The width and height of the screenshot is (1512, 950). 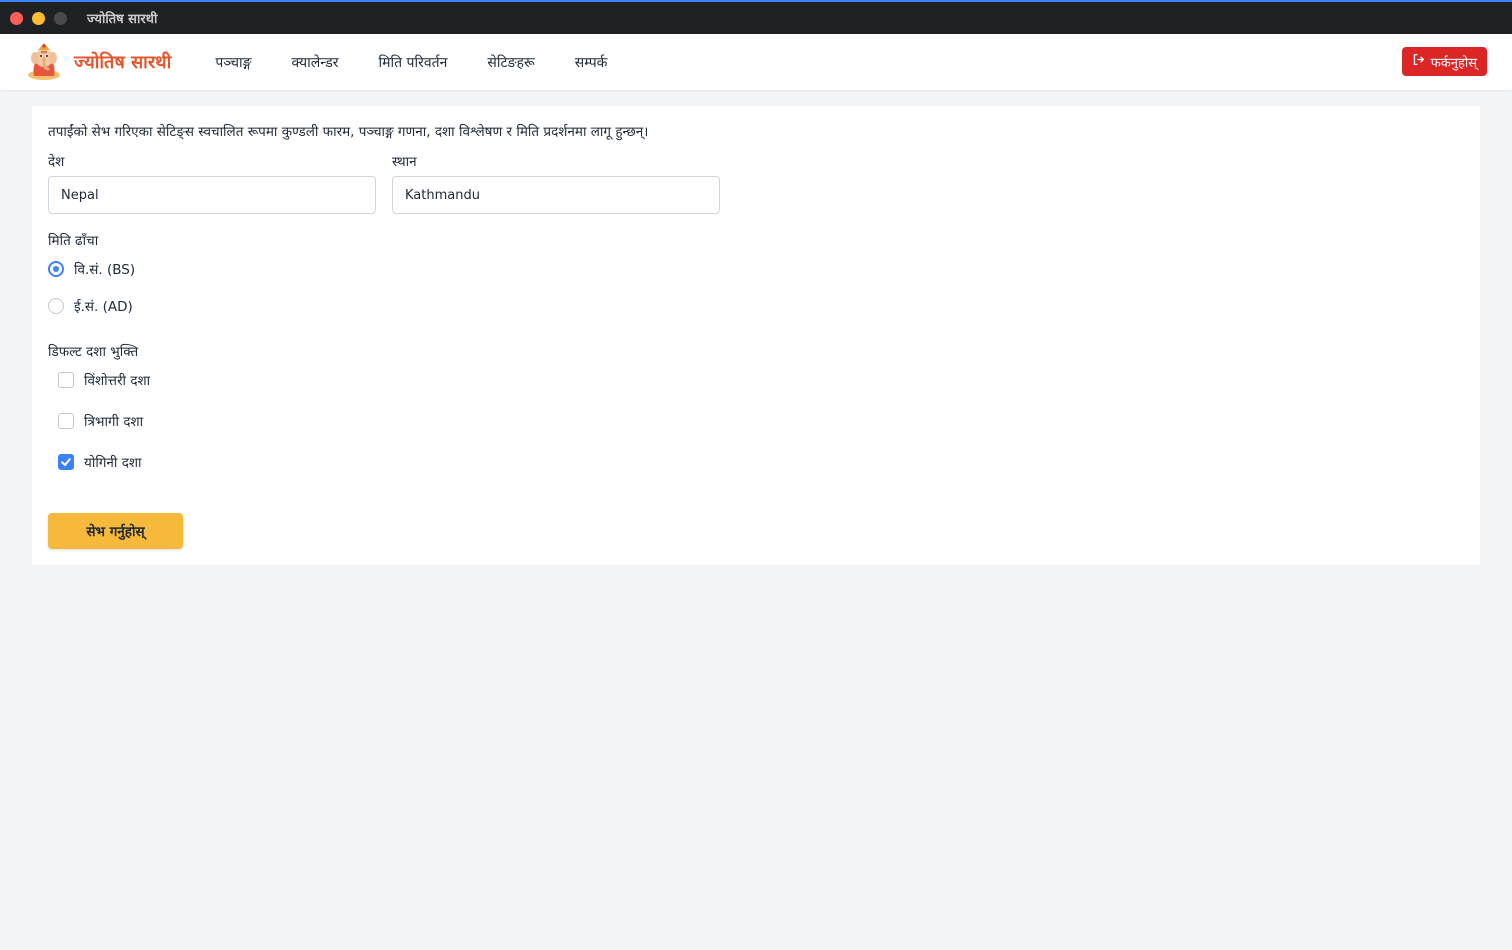 What do you see at coordinates (66, 380) in the screenshot?
I see `dasha-vimshottari-checkbox` at bounding box center [66, 380].